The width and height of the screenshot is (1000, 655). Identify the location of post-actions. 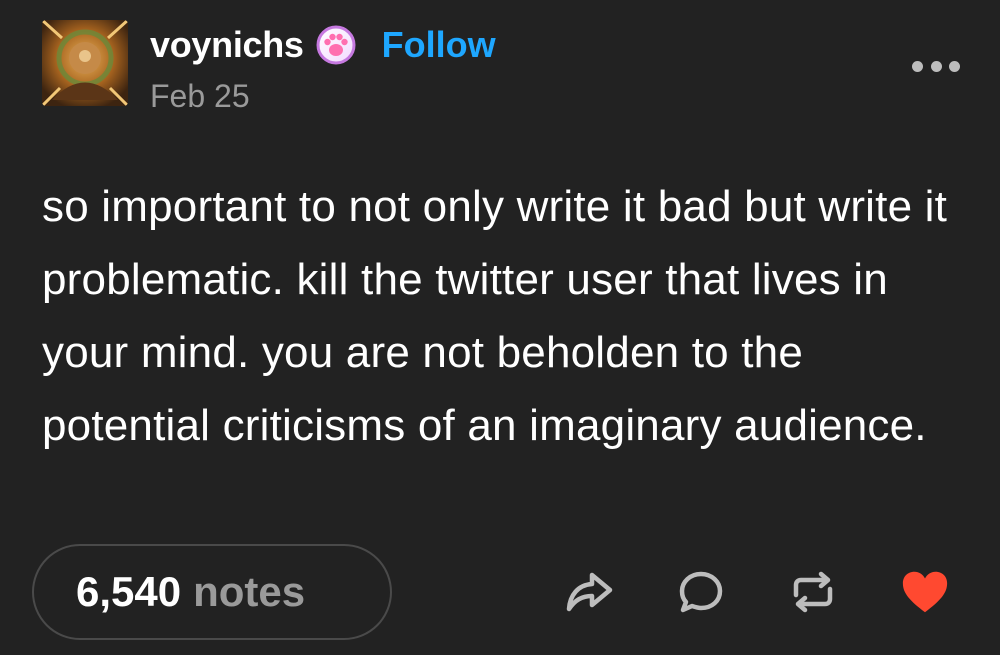
(757, 592).